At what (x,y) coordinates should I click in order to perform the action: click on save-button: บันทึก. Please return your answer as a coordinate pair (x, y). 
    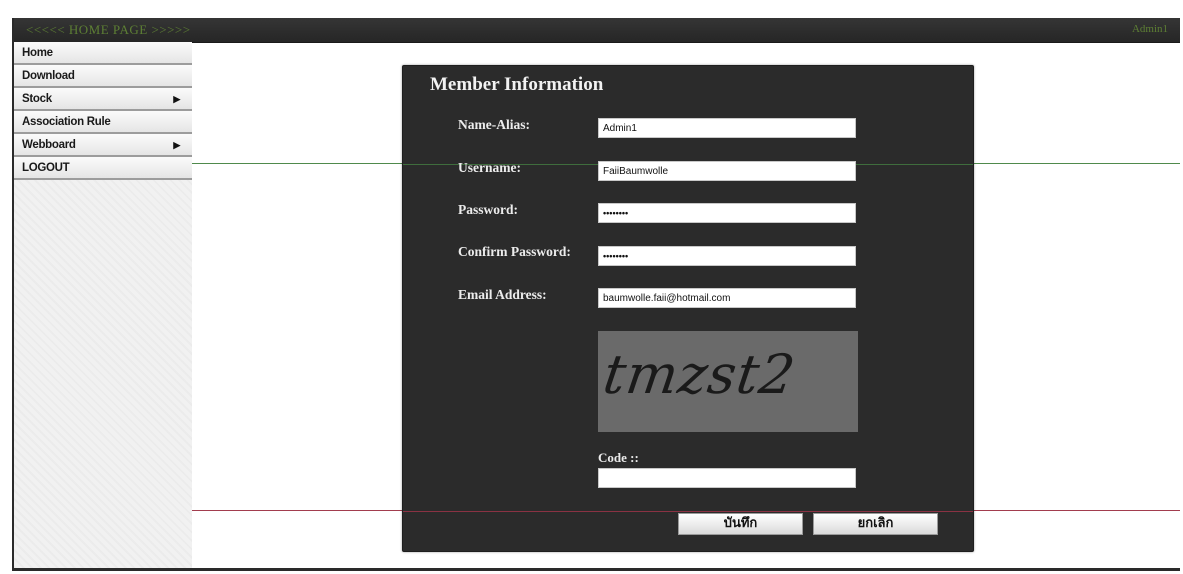
    Looking at the image, I should click on (740, 524).